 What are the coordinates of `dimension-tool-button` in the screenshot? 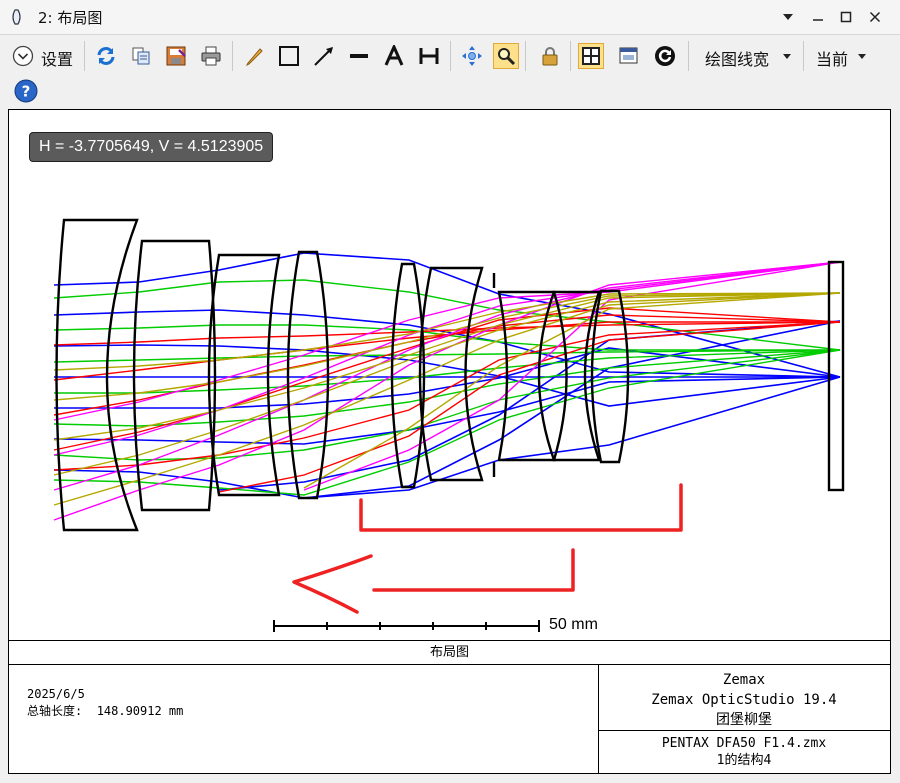 It's located at (429, 56).